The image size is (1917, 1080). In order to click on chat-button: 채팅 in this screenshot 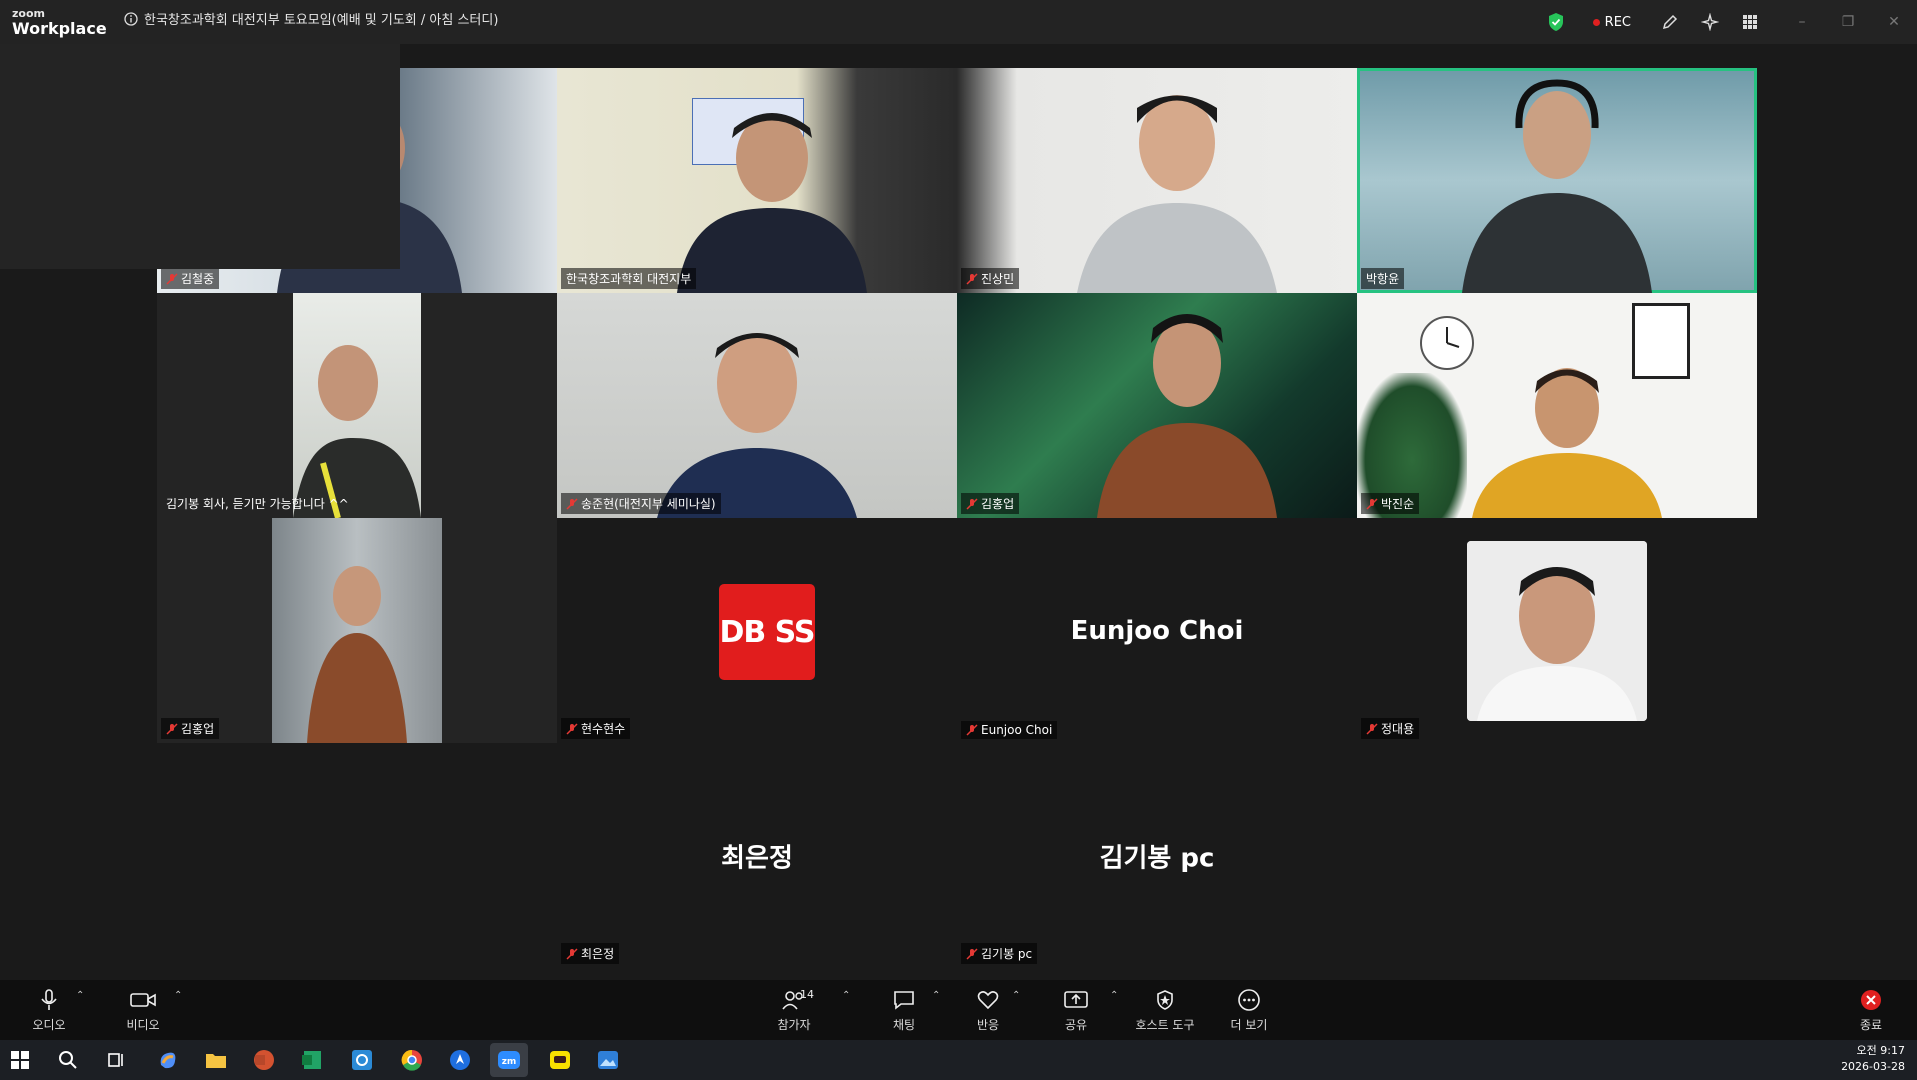, I will do `click(904, 1010)`.